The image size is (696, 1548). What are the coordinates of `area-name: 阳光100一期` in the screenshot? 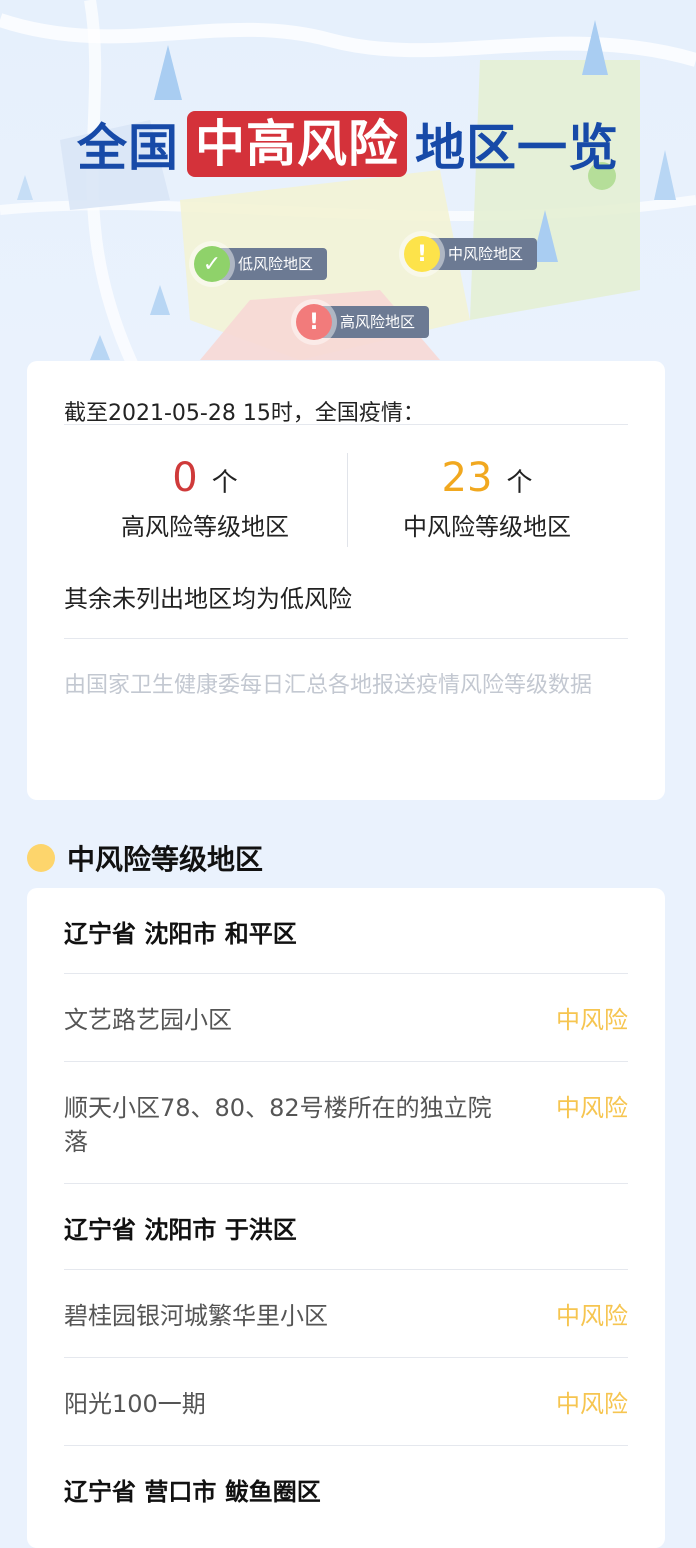 It's located at (135, 1404).